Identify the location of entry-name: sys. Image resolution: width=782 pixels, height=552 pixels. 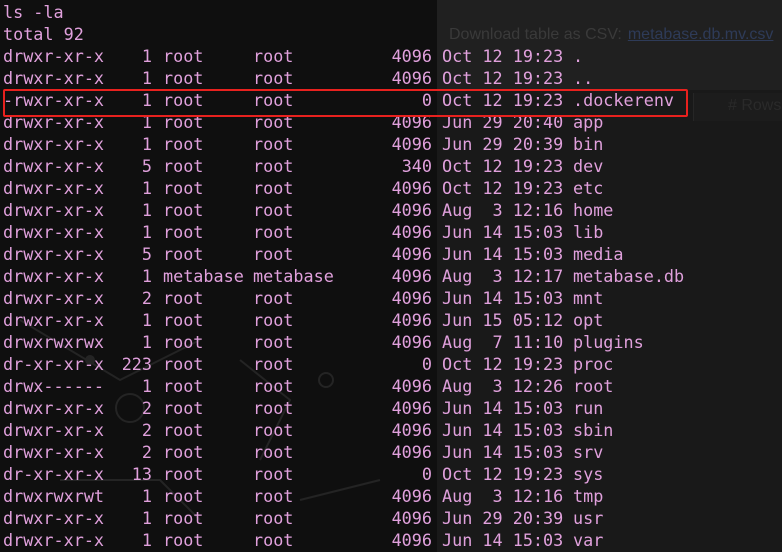
(588, 474).